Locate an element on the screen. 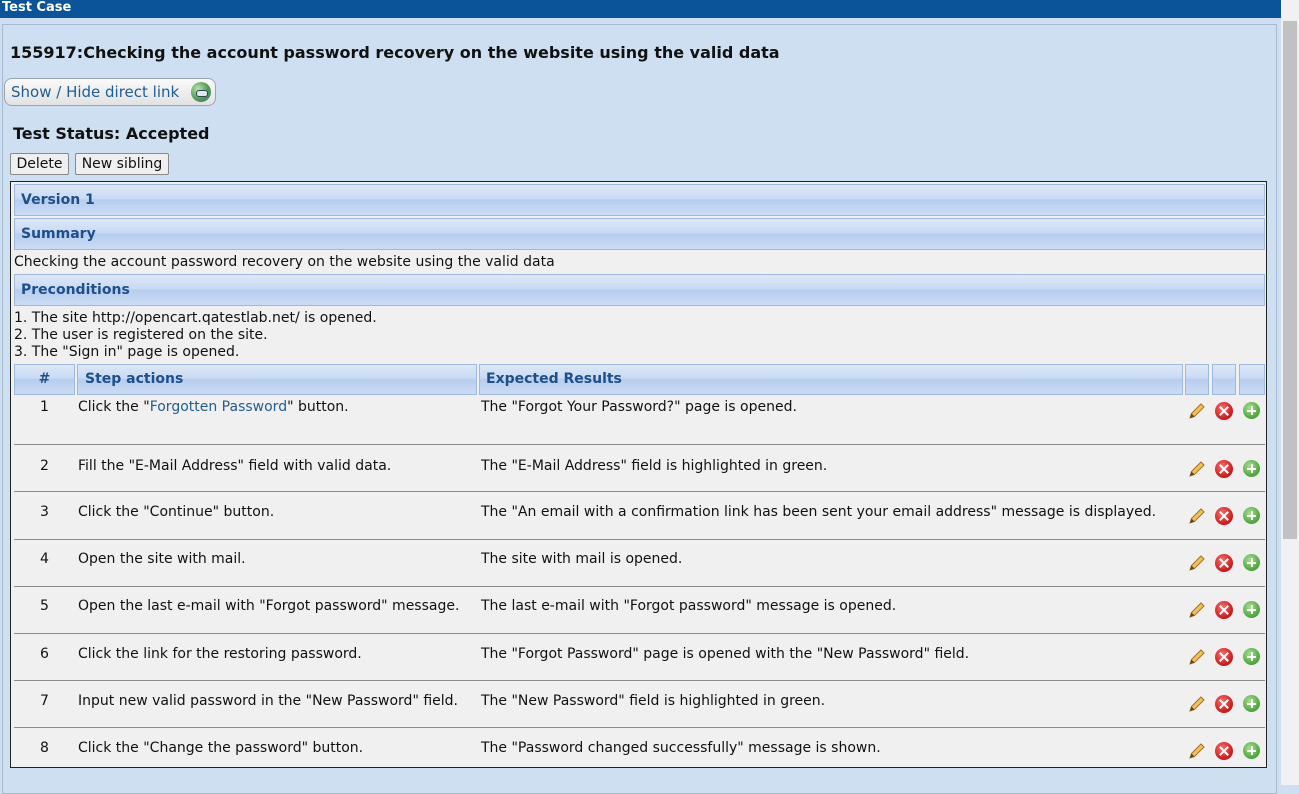 The image size is (1299, 794). step-action: Click the "Forgotten Password" button. is located at coordinates (213, 407).